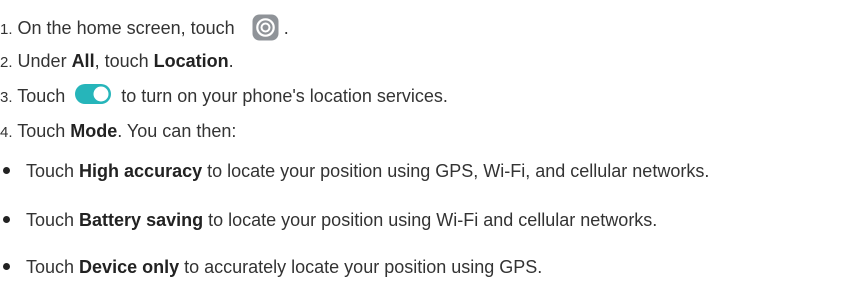 Image resolution: width=851 pixels, height=297 pixels. Describe the element at coordinates (265, 27) in the screenshot. I see `settings-icon` at that location.